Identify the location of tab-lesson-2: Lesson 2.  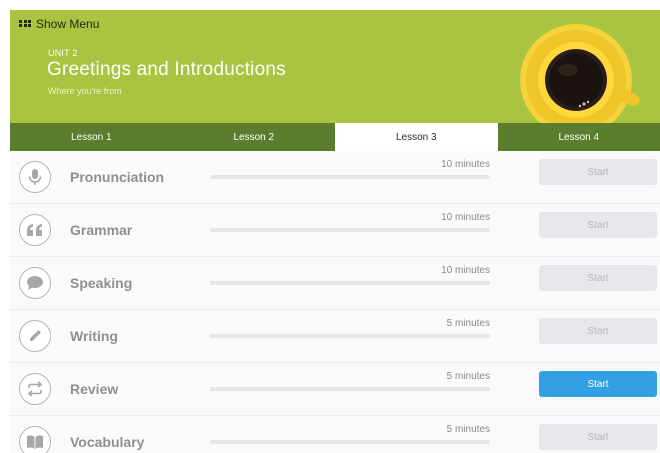
(254, 137).